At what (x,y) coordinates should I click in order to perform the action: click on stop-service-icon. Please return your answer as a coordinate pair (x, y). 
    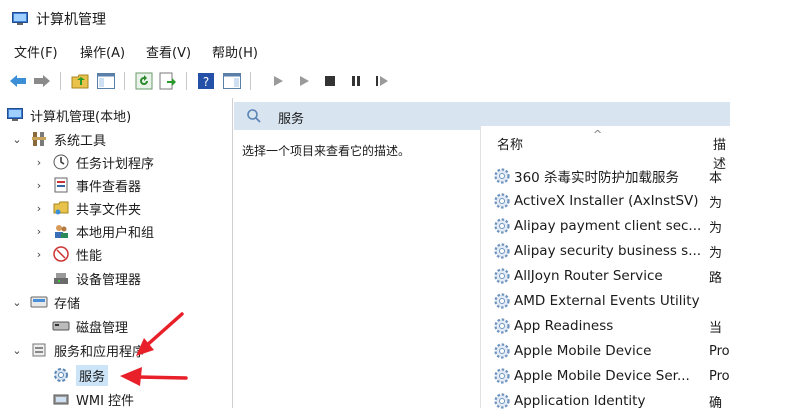
    Looking at the image, I should click on (330, 81).